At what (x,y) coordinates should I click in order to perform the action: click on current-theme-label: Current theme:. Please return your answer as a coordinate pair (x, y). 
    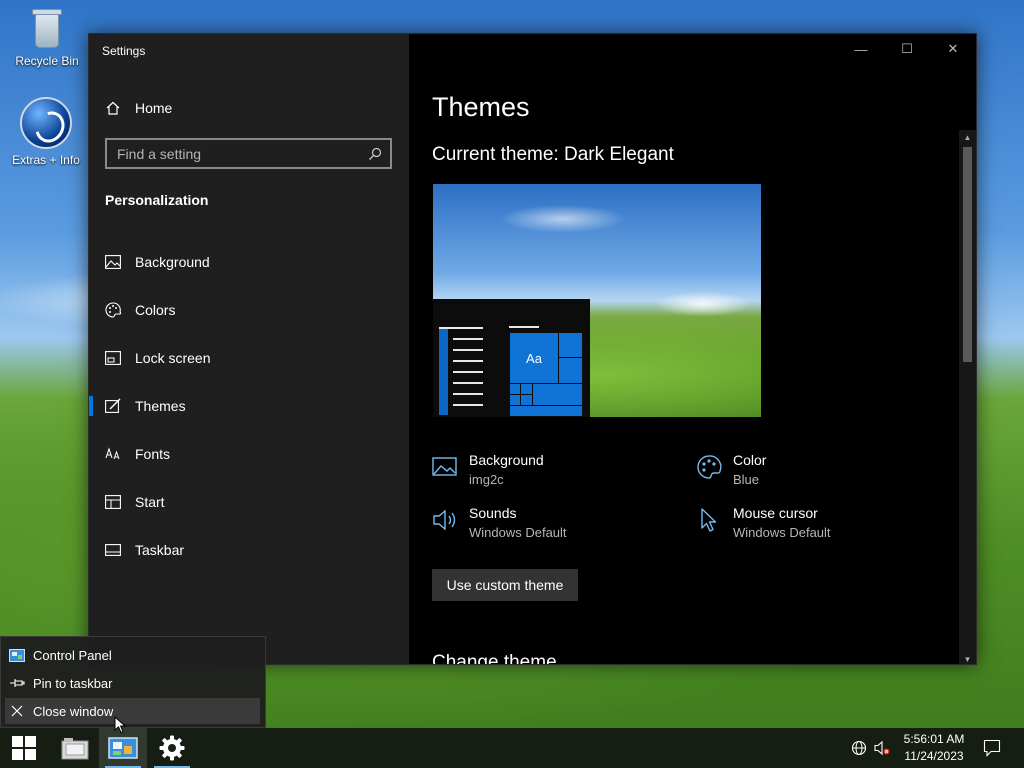
    Looking at the image, I should click on (495, 154).